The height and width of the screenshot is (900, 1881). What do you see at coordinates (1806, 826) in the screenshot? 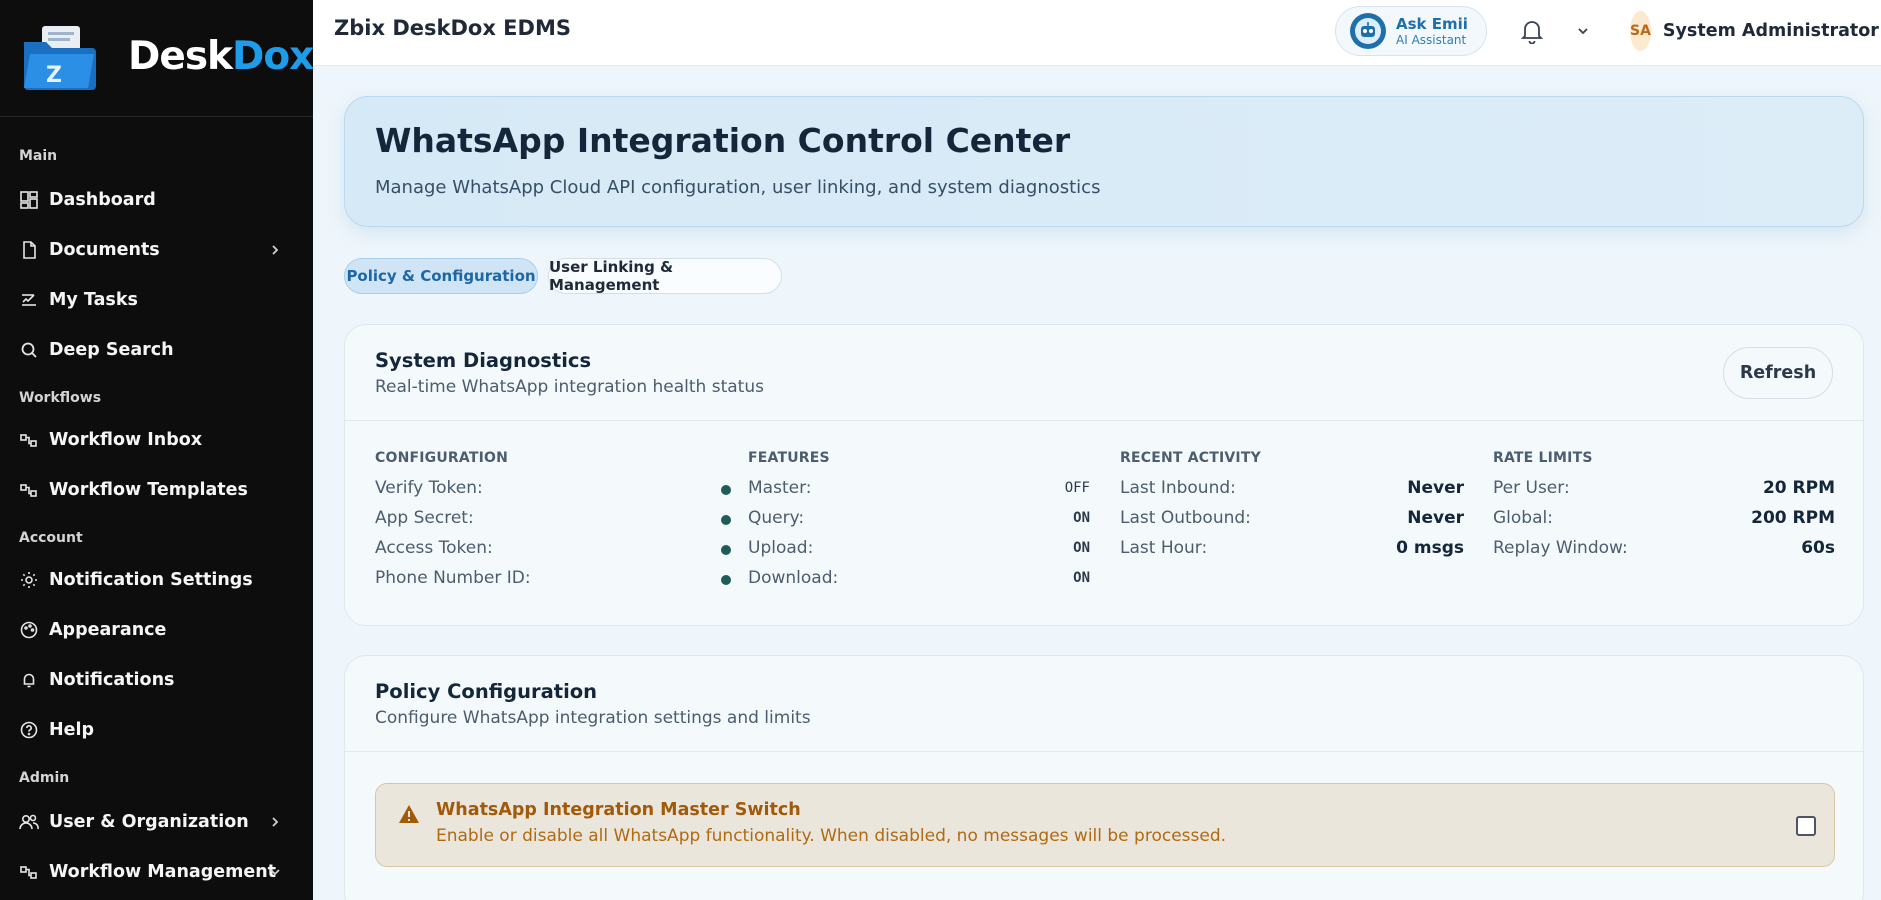
I see `master-switch-checkbox` at bounding box center [1806, 826].